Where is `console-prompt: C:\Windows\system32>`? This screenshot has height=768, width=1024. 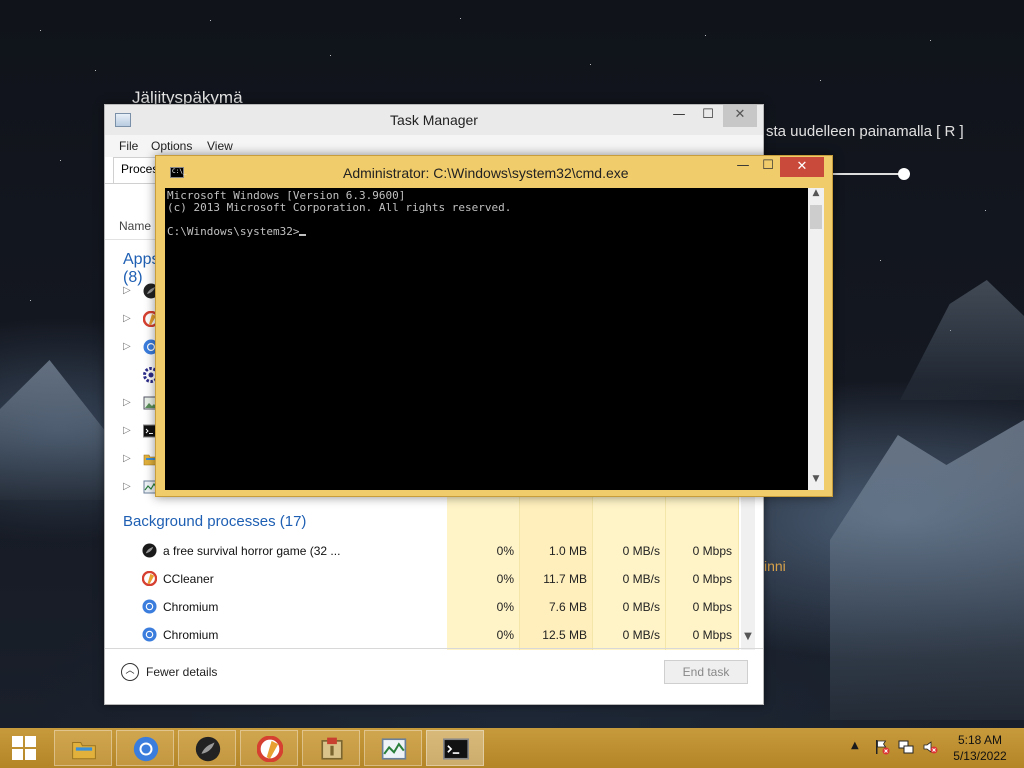
console-prompt: C:\Windows\system32> is located at coordinates (233, 231).